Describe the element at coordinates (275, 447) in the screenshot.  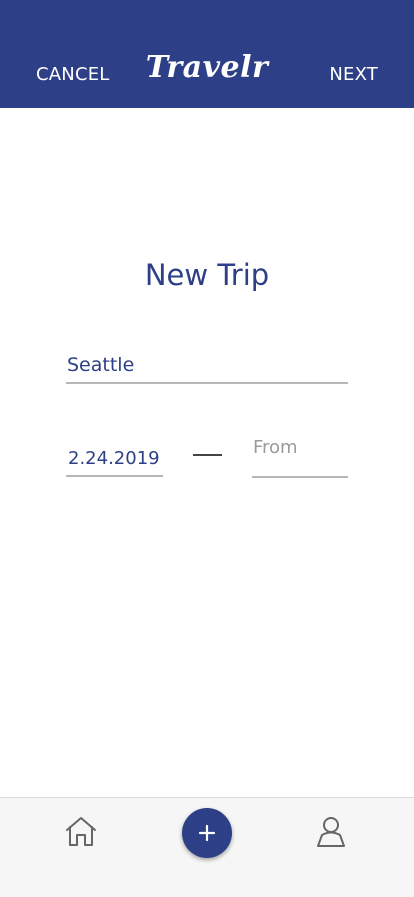
I see `end-date-placeholder: From` at that location.